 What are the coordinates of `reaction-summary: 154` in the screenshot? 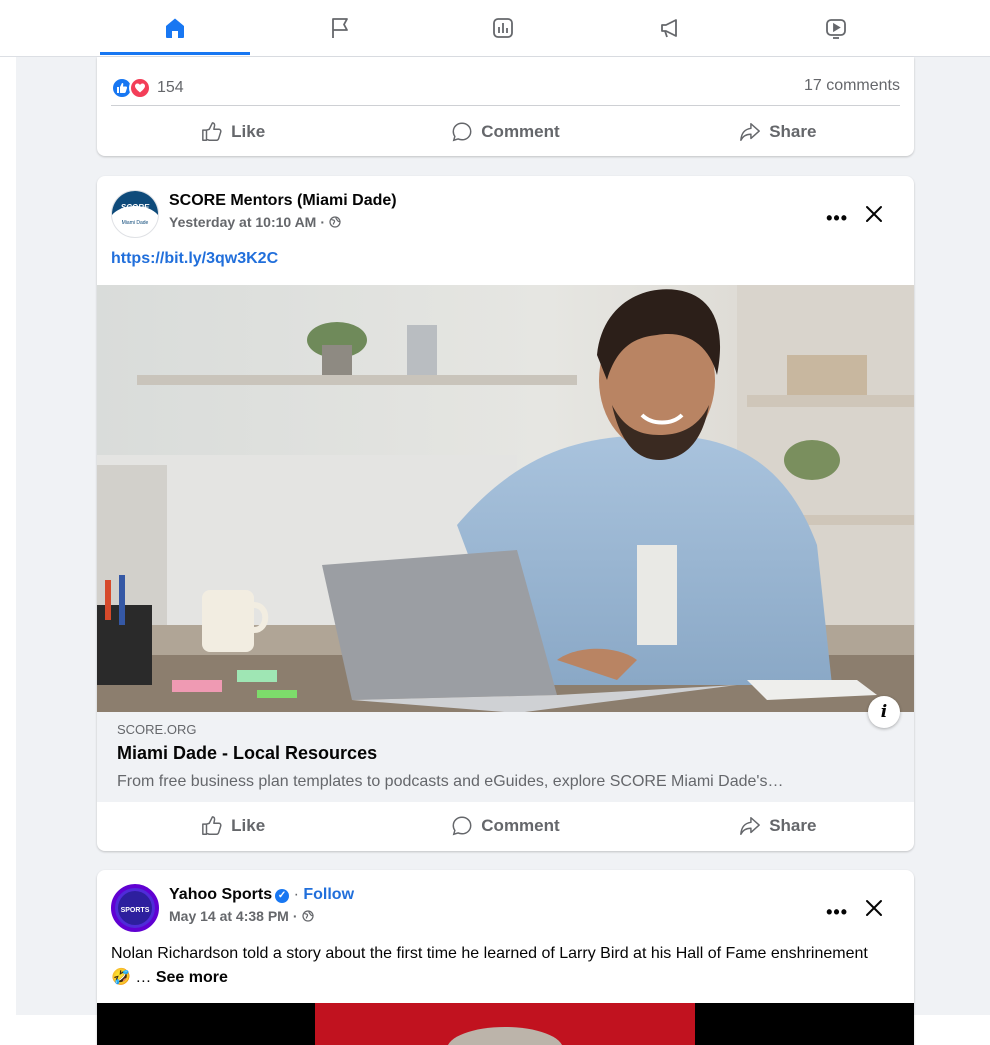 It's located at (147, 88).